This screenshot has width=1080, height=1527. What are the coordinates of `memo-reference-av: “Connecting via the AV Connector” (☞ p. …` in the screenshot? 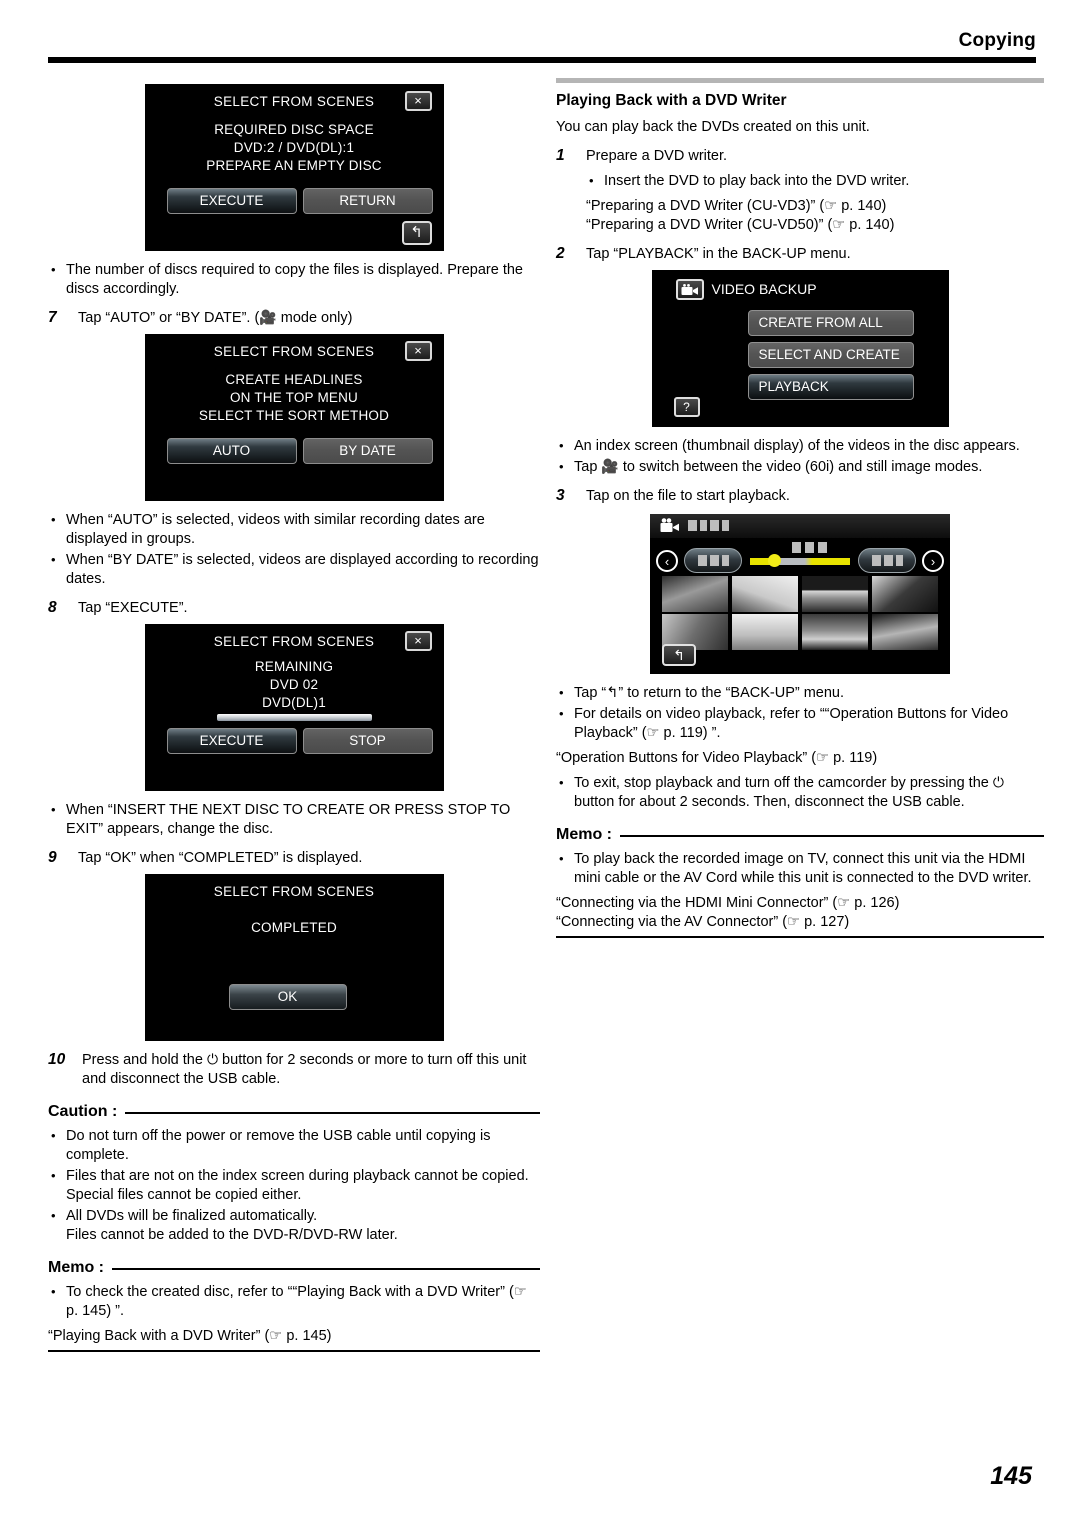 It's located at (703, 922).